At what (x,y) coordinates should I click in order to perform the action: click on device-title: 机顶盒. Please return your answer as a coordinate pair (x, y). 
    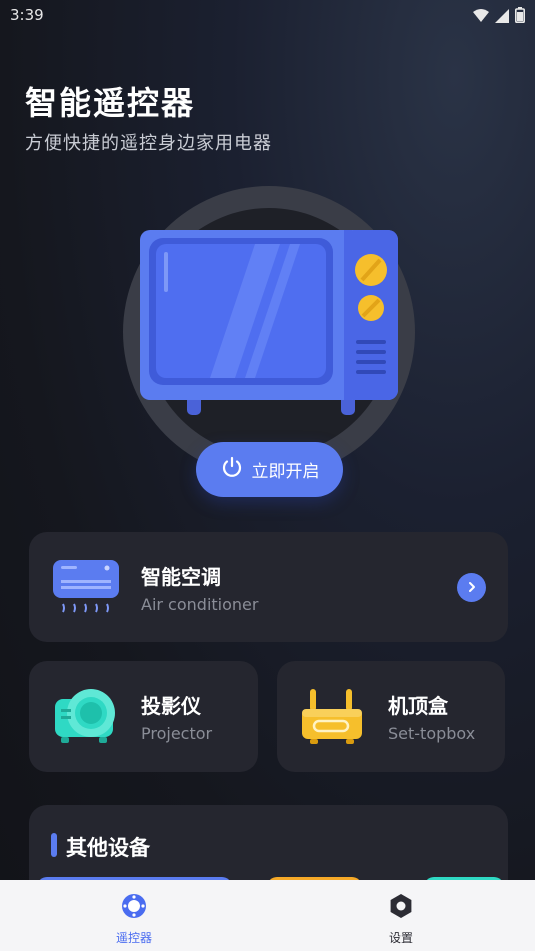
    Looking at the image, I should click on (418, 706).